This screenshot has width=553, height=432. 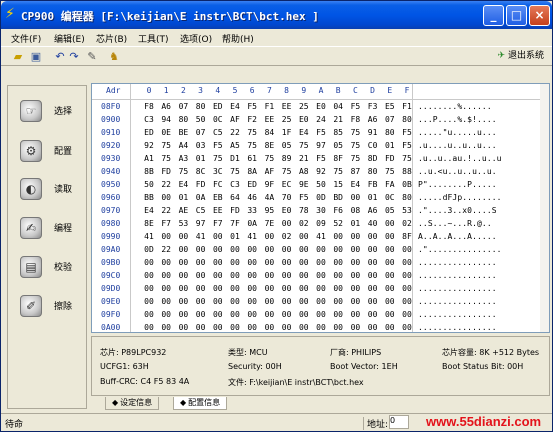 What do you see at coordinates (373, 145) in the screenshot?
I see `hex-byte: C0` at bounding box center [373, 145].